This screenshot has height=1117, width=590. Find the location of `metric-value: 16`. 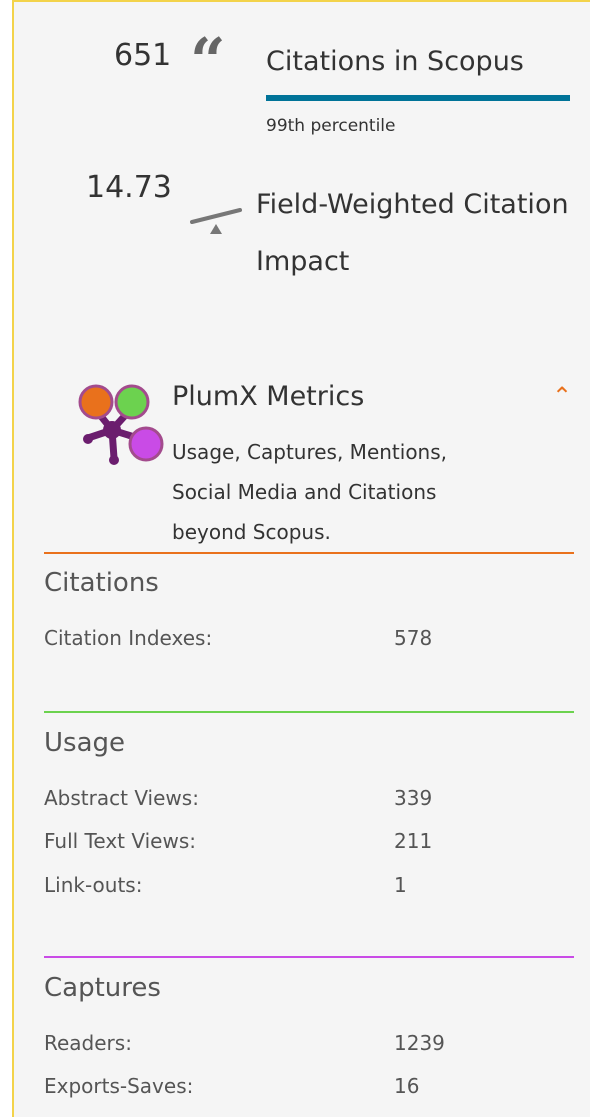

metric-value: 16 is located at coordinates (407, 1086).